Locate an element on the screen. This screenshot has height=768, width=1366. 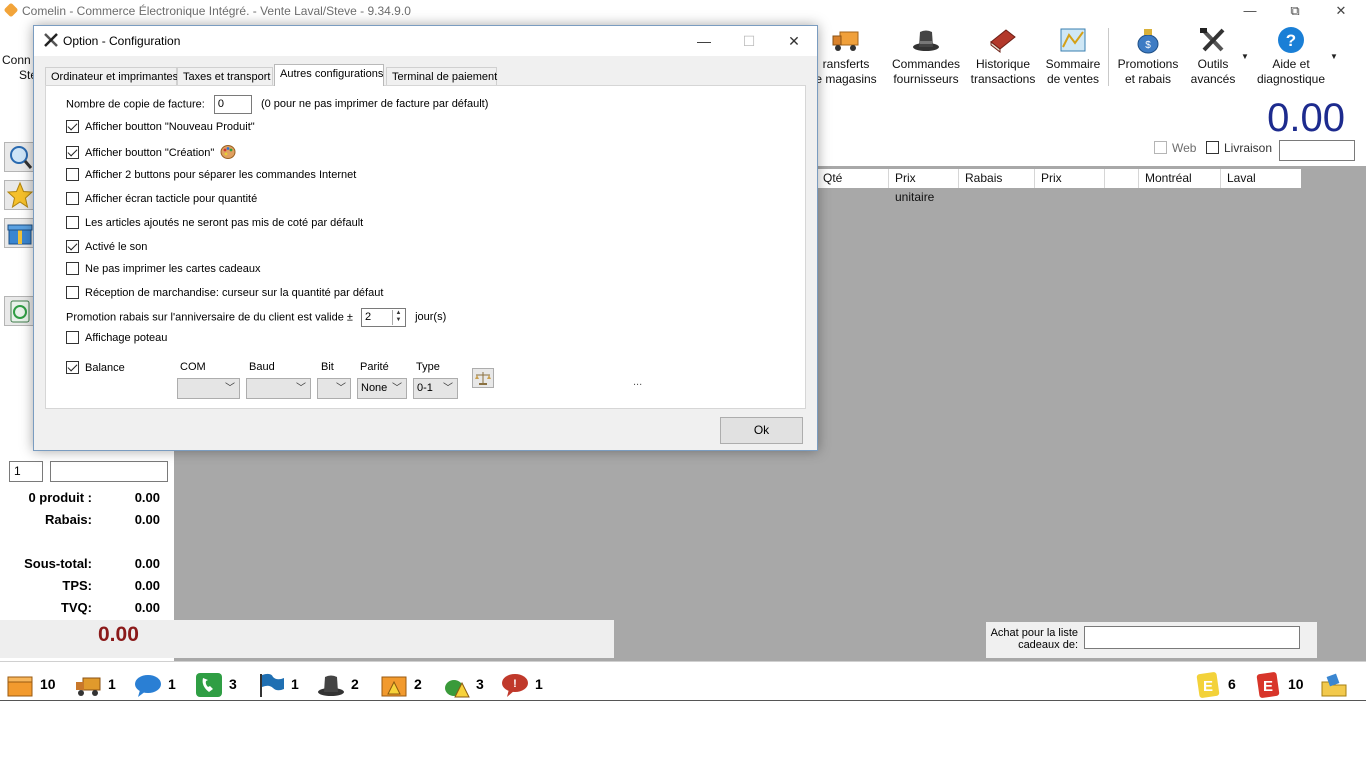
status-item-alerts: ! 1 is located at coordinates (522, 684).